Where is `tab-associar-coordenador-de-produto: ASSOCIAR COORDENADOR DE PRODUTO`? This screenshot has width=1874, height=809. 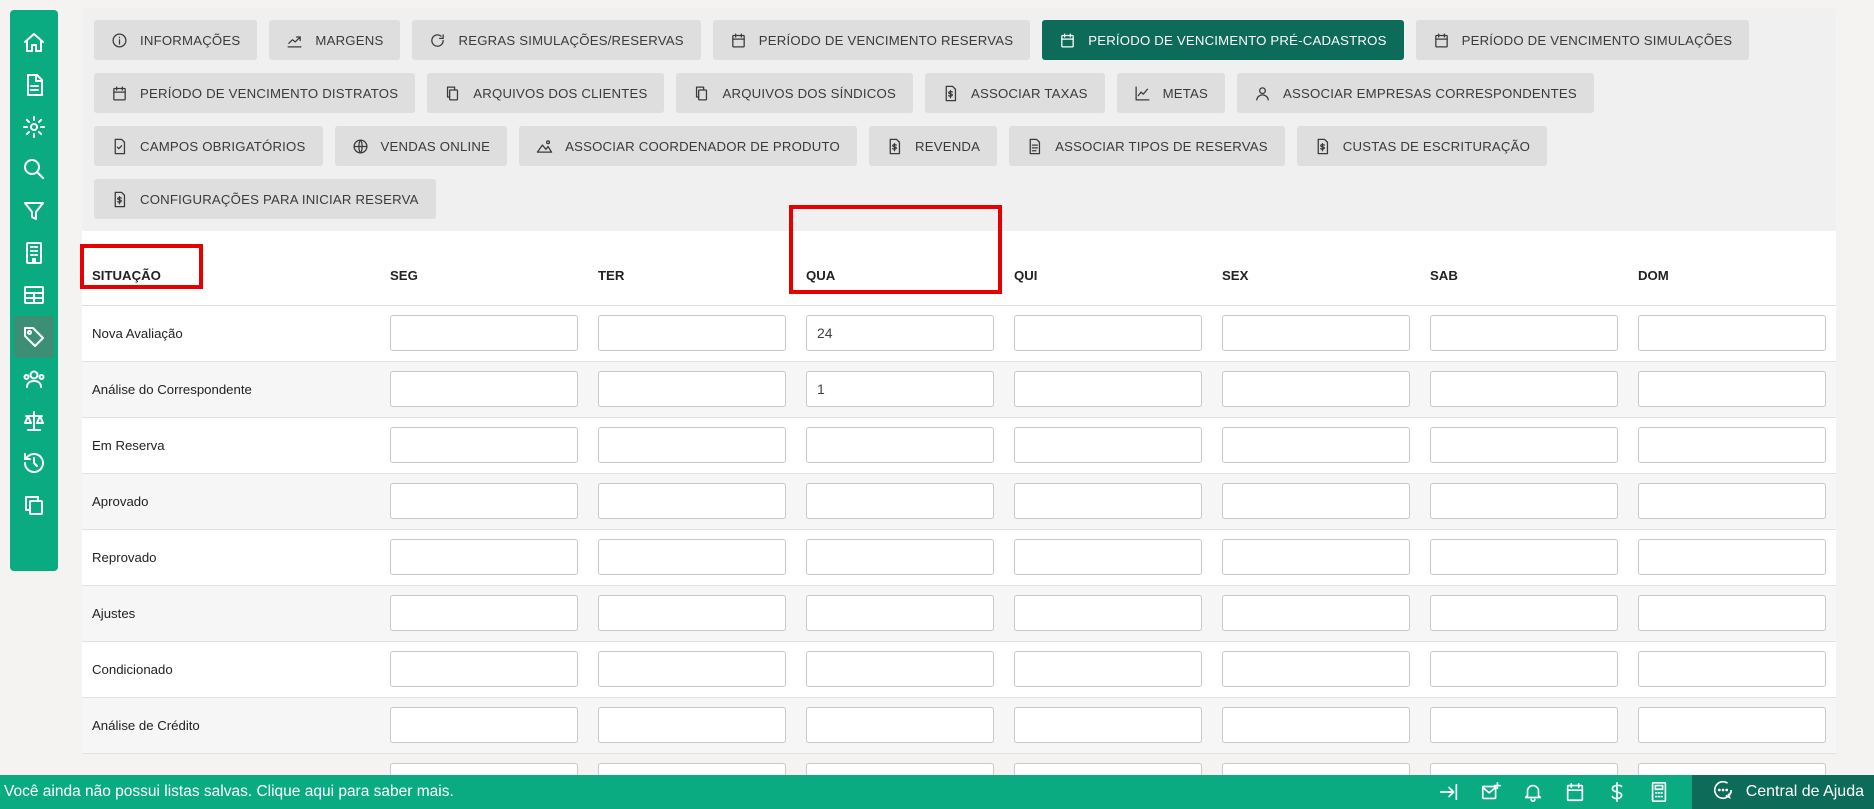
tab-associar-coordenador-de-produto: ASSOCIAR COORDENADOR DE PRODUTO is located at coordinates (688, 146).